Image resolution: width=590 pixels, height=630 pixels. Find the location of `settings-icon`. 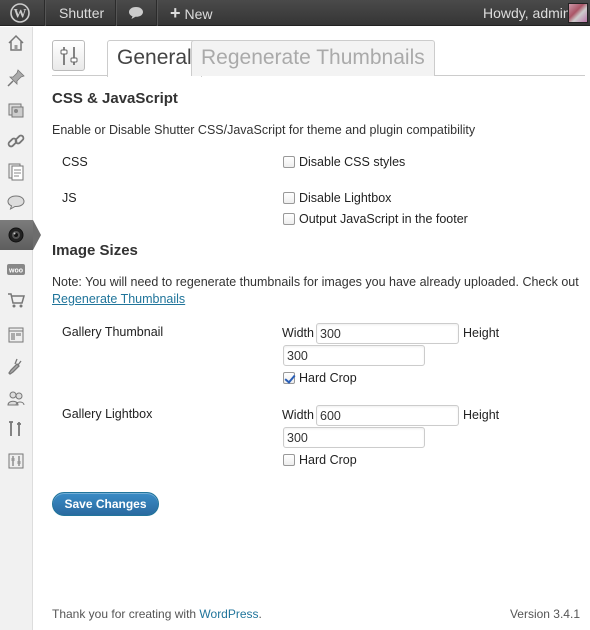

settings-icon is located at coordinates (16, 461).